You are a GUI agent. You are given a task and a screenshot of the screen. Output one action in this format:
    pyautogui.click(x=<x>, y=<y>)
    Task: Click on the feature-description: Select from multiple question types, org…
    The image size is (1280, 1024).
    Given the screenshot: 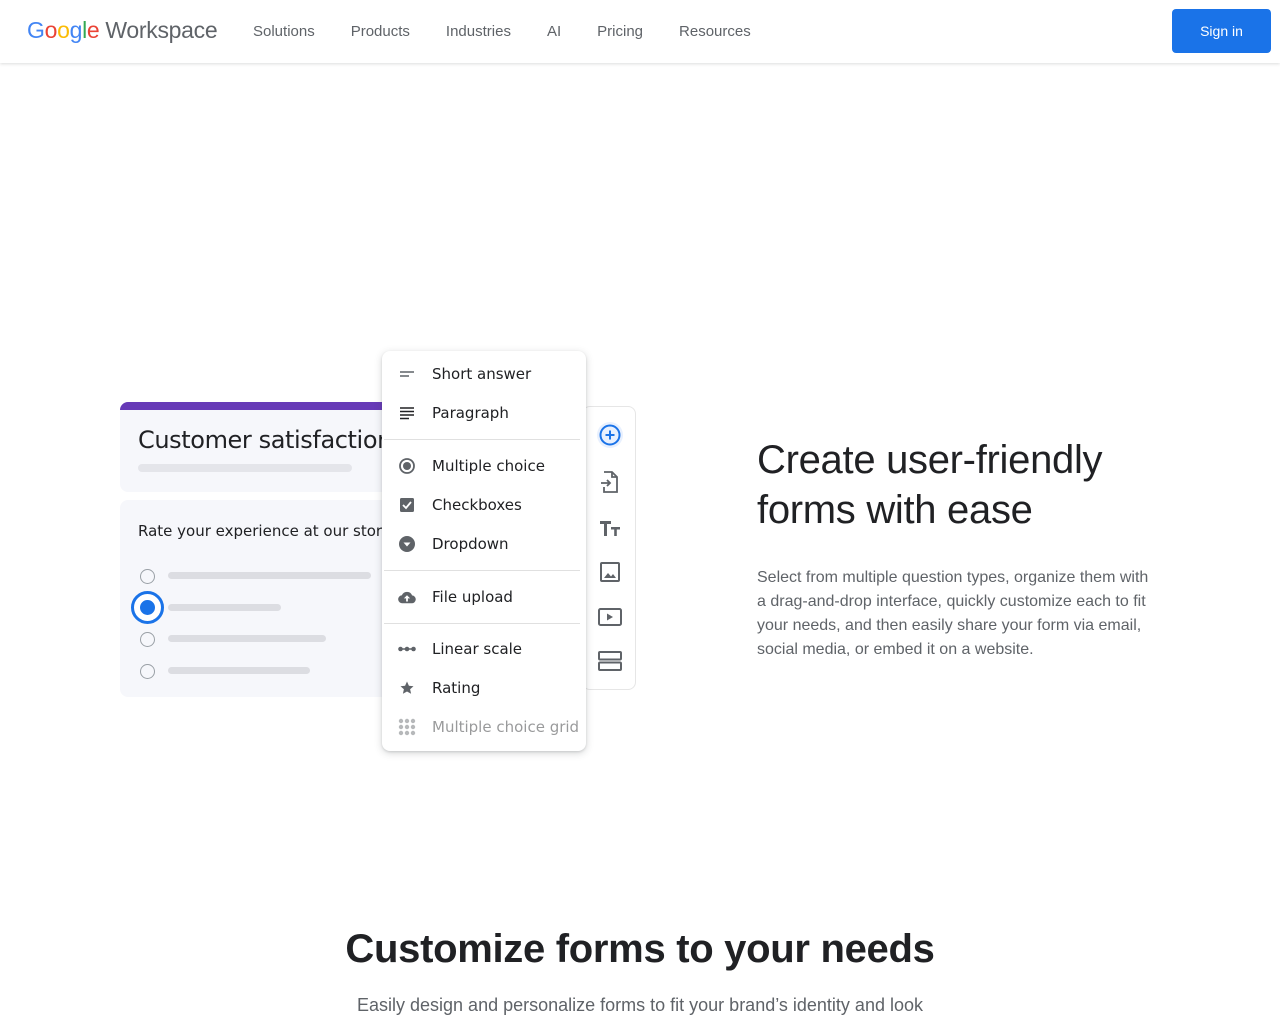 What is the action you would take?
    pyautogui.click(x=953, y=613)
    